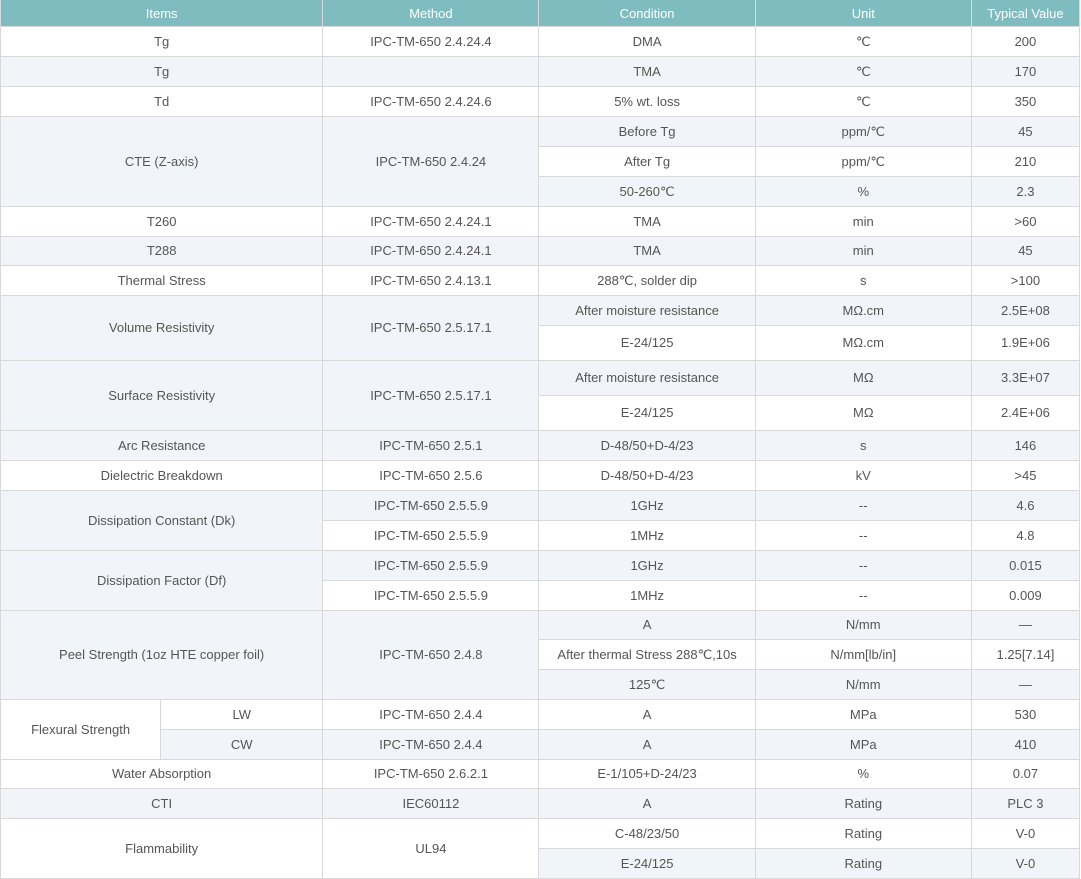 The width and height of the screenshot is (1081, 879). I want to click on table-row: CTI IEC60112 A Rating PLC 3, so click(540, 803).